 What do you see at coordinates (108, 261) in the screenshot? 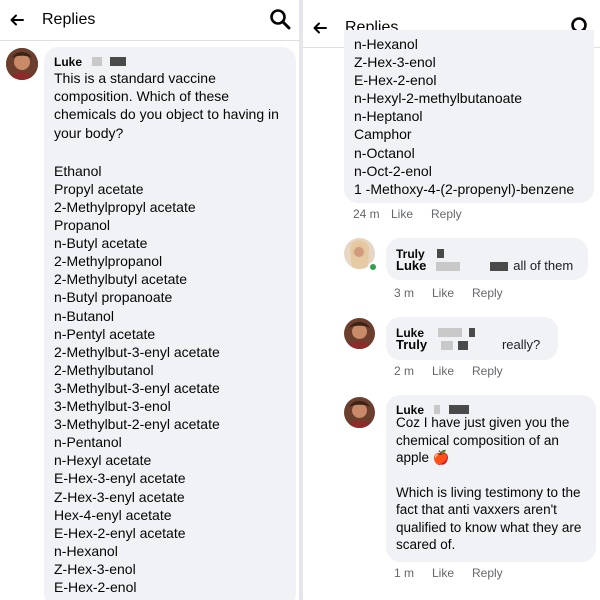
I see `chemical-item: 2-Methylpropanol` at bounding box center [108, 261].